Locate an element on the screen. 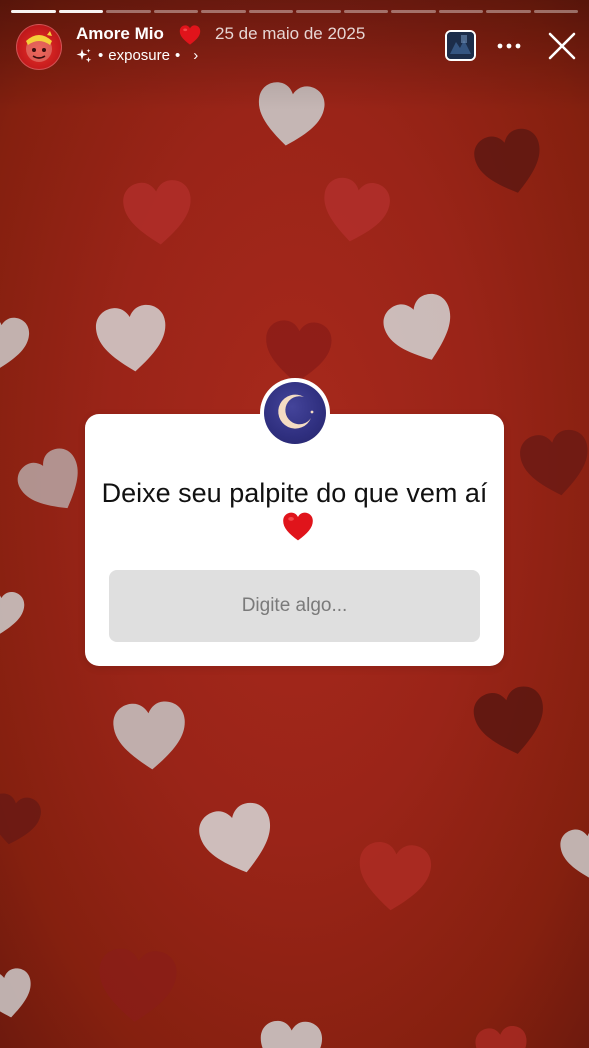 The image size is (589, 1048). answer-input is located at coordinates (294, 606).